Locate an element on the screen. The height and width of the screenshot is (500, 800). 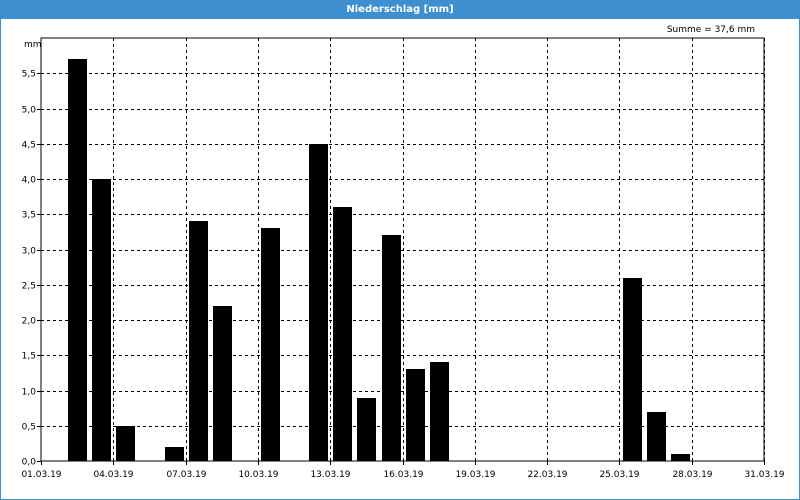
y-tick-label: 0,0 is located at coordinates (29, 463).